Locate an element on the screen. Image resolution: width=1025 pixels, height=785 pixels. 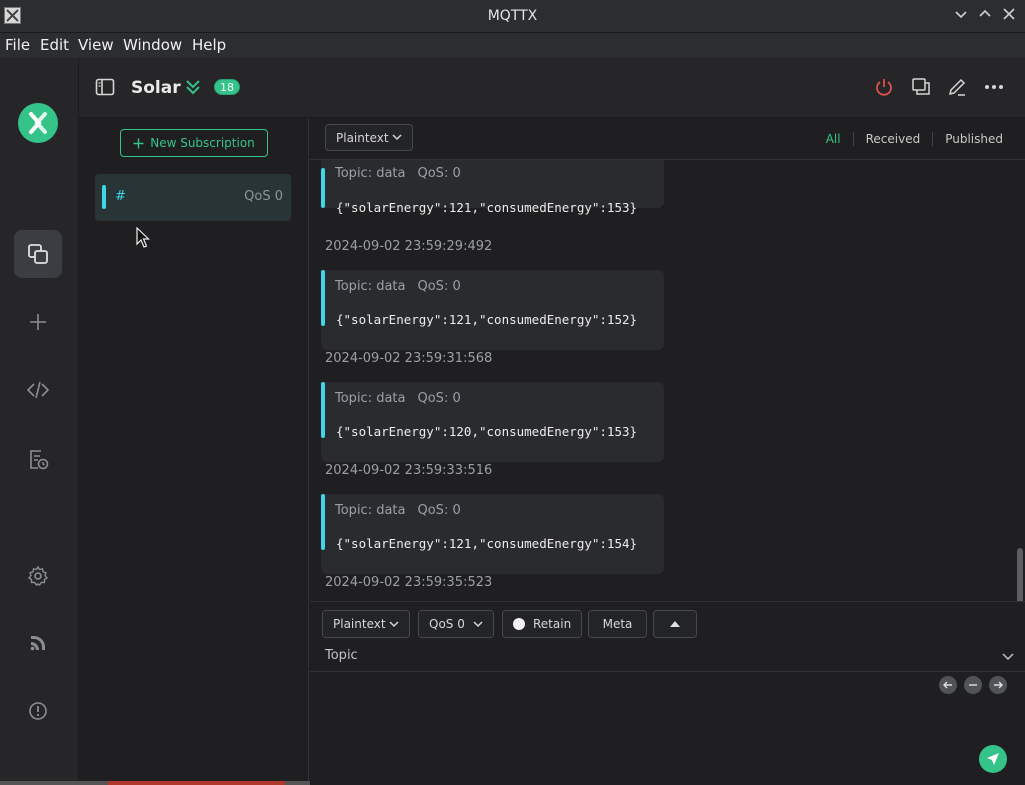
new-window-button is located at coordinates (921, 87).